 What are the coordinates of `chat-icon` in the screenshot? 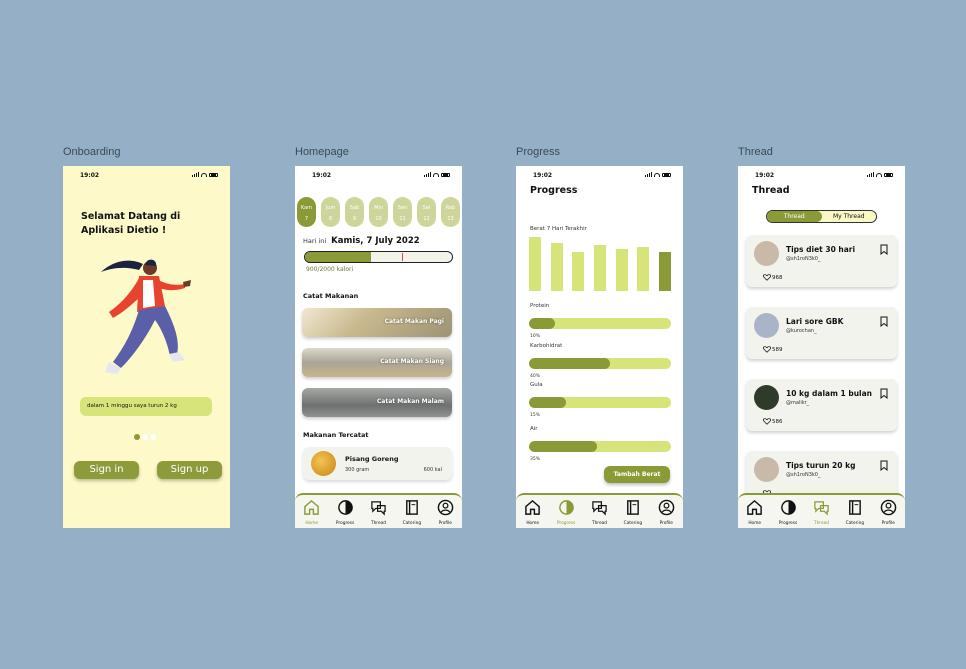 It's located at (378, 508).